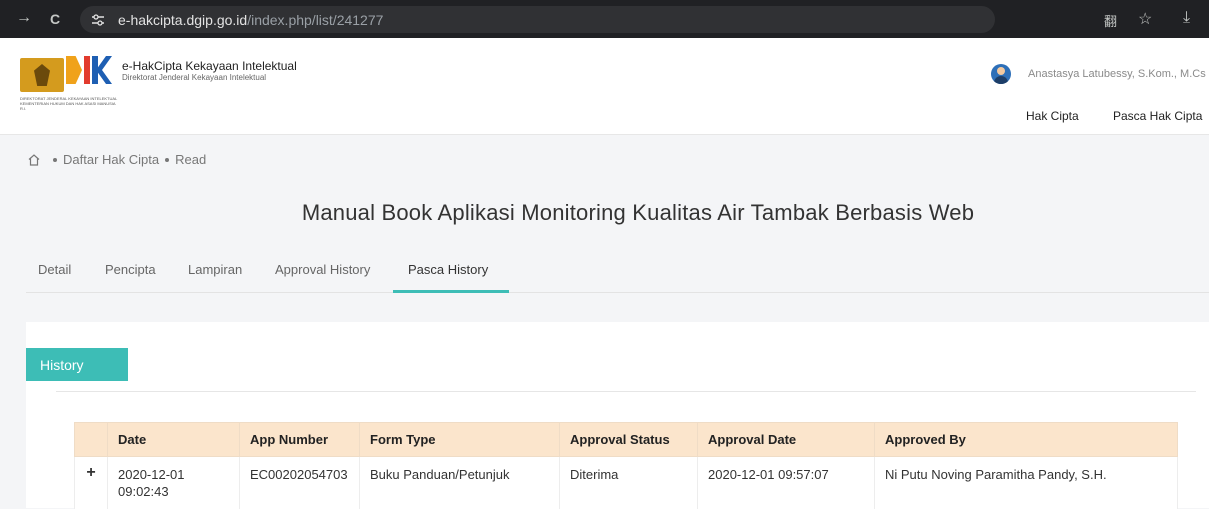 This screenshot has height=509, width=1209. What do you see at coordinates (1052, 116) in the screenshot?
I see `menu-hak-cipta: Hak Cipta` at bounding box center [1052, 116].